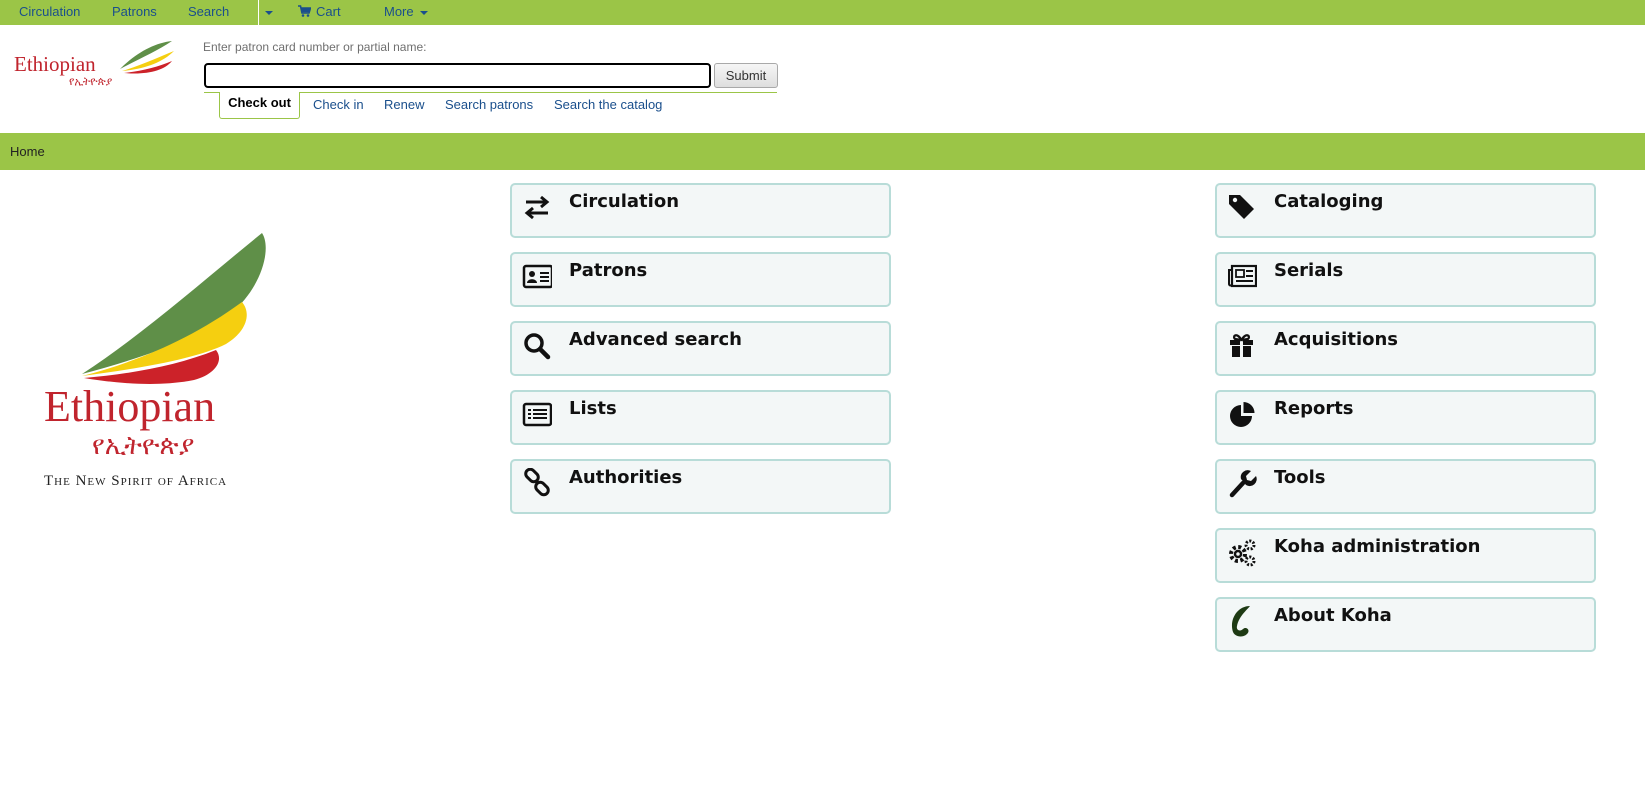 The image size is (1645, 789). I want to click on tag-icon, so click(1241, 207).